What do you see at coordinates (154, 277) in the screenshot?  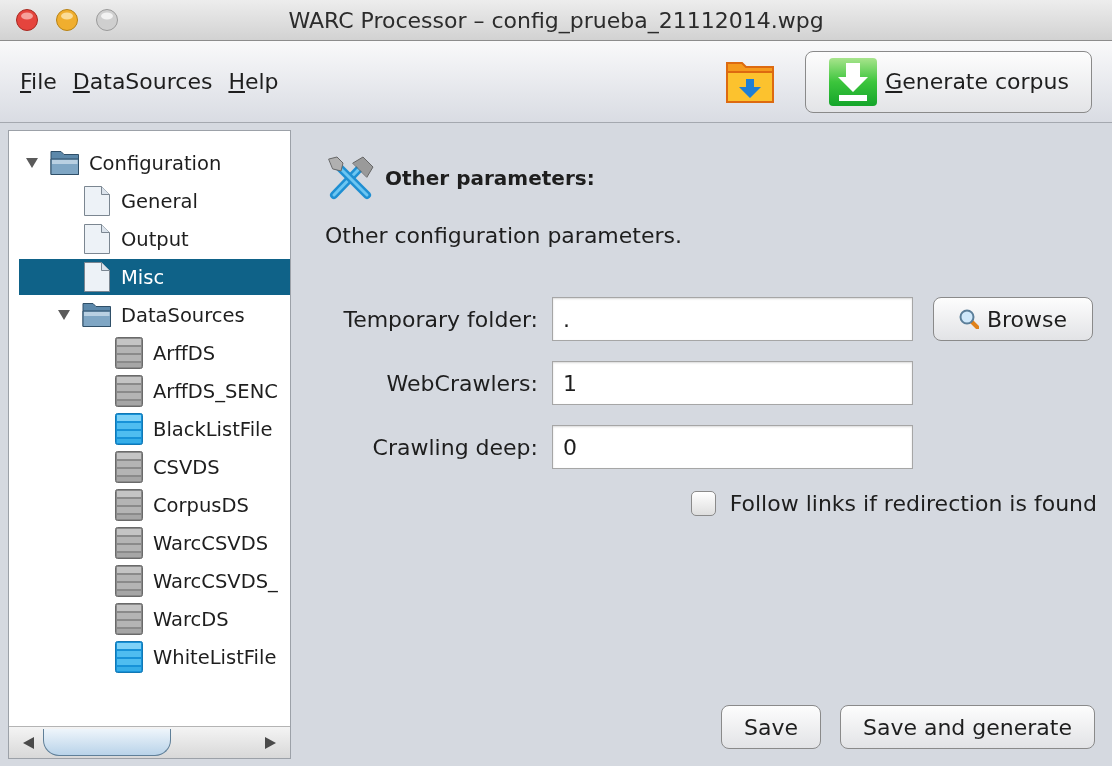 I see `tree-item: Misc` at bounding box center [154, 277].